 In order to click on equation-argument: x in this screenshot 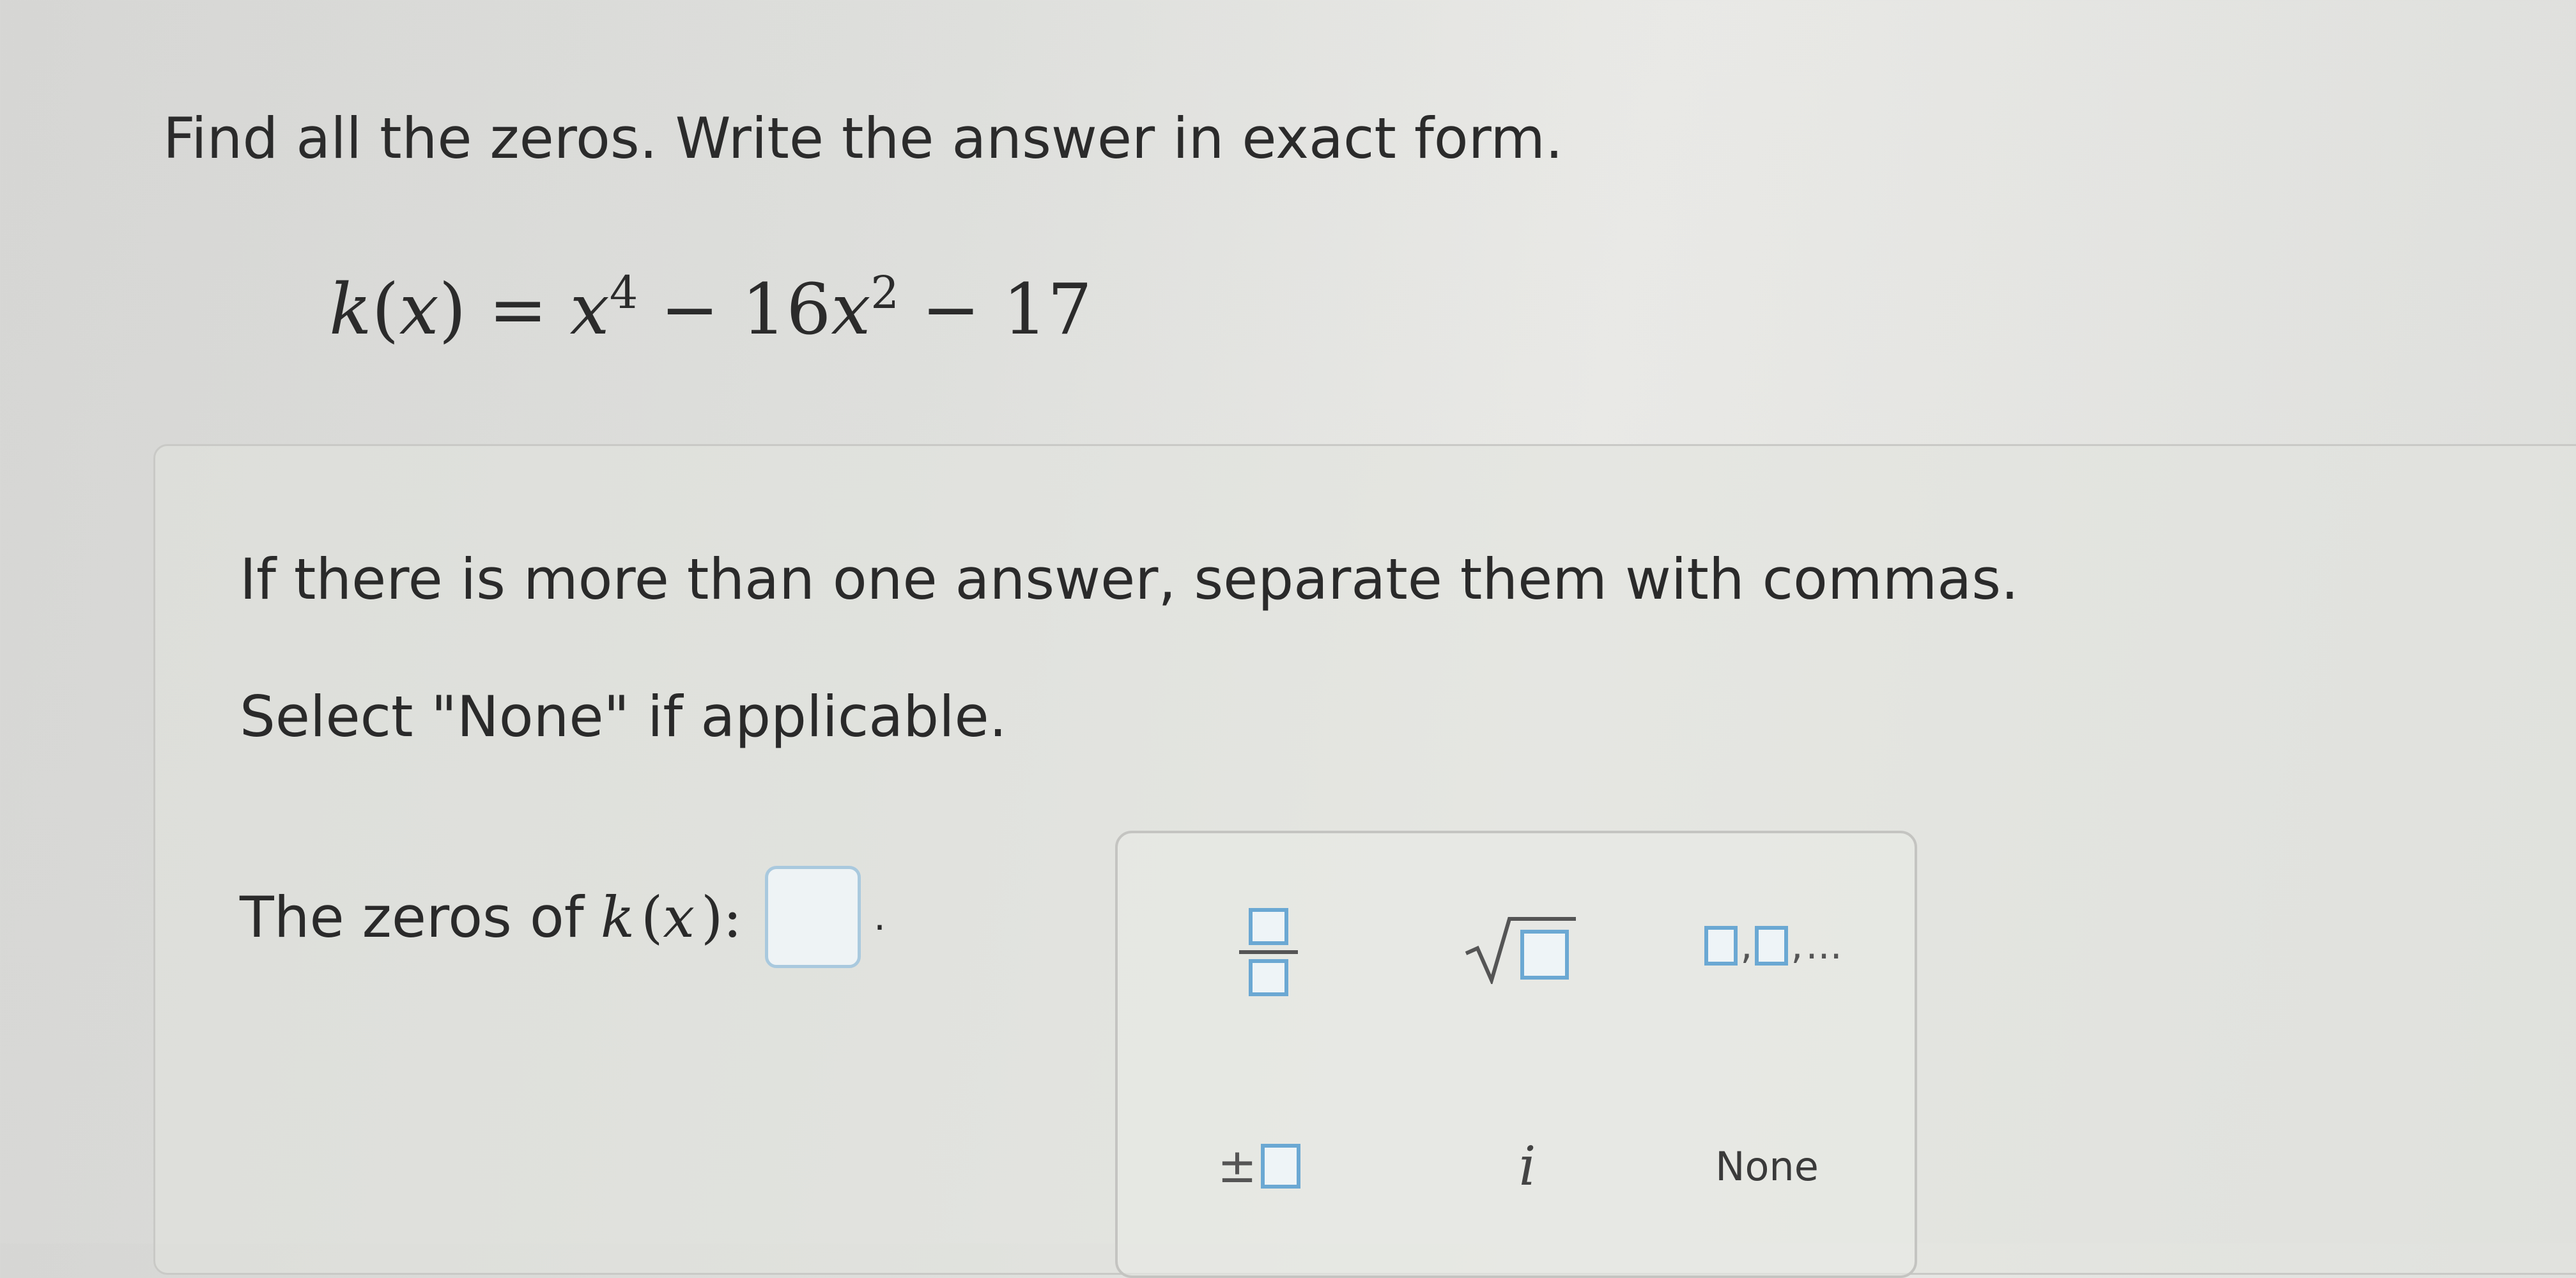, I will do `click(419, 309)`.